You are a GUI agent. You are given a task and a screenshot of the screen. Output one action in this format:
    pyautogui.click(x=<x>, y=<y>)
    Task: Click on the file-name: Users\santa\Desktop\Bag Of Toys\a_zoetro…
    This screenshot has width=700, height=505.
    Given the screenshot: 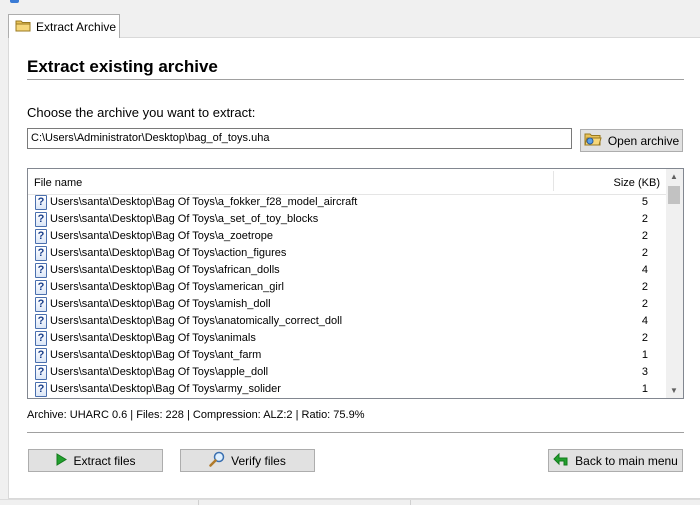 What is the action you would take?
    pyautogui.click(x=161, y=236)
    